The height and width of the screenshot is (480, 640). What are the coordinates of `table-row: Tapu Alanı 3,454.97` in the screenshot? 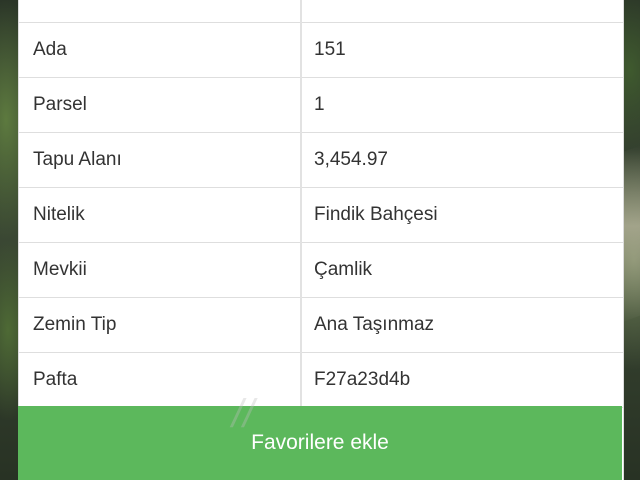 It's located at (321, 160).